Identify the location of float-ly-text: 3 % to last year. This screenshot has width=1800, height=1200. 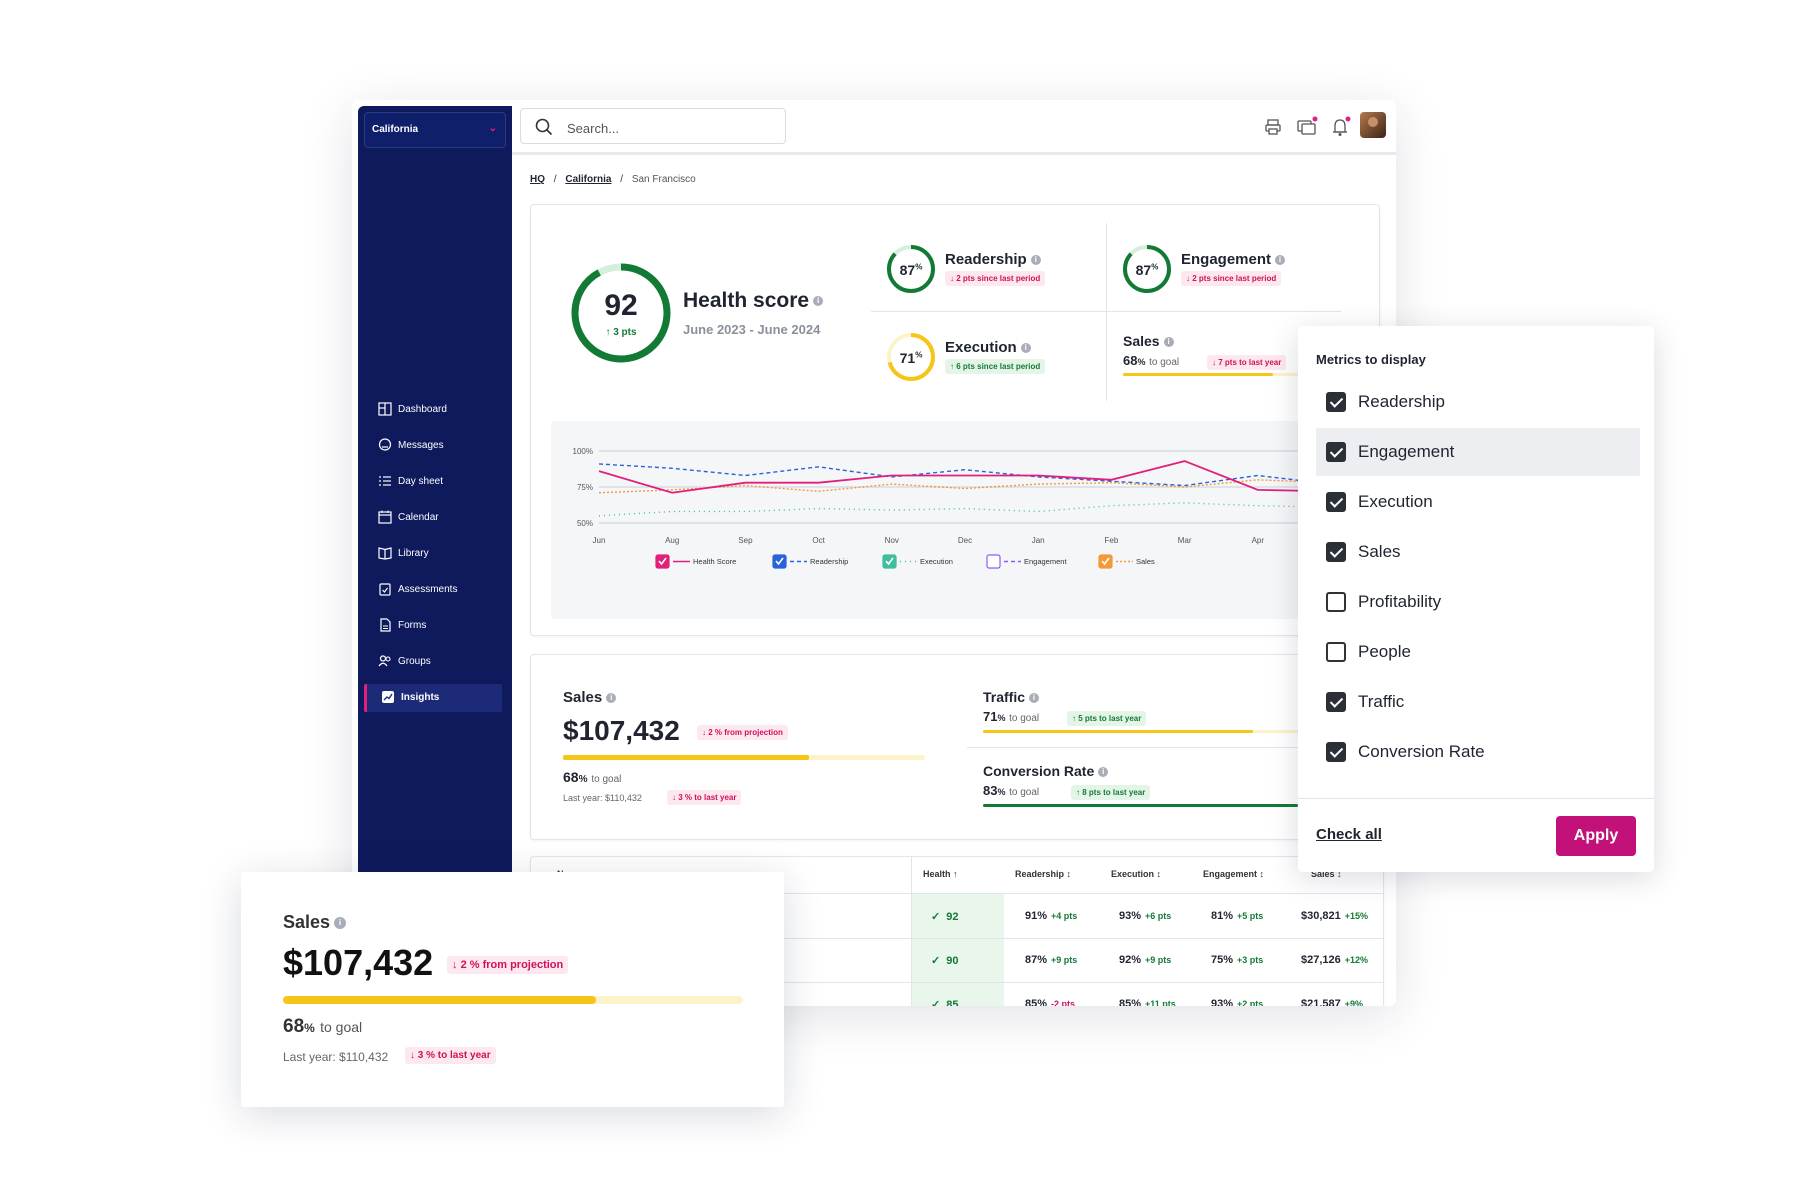
(454, 1055).